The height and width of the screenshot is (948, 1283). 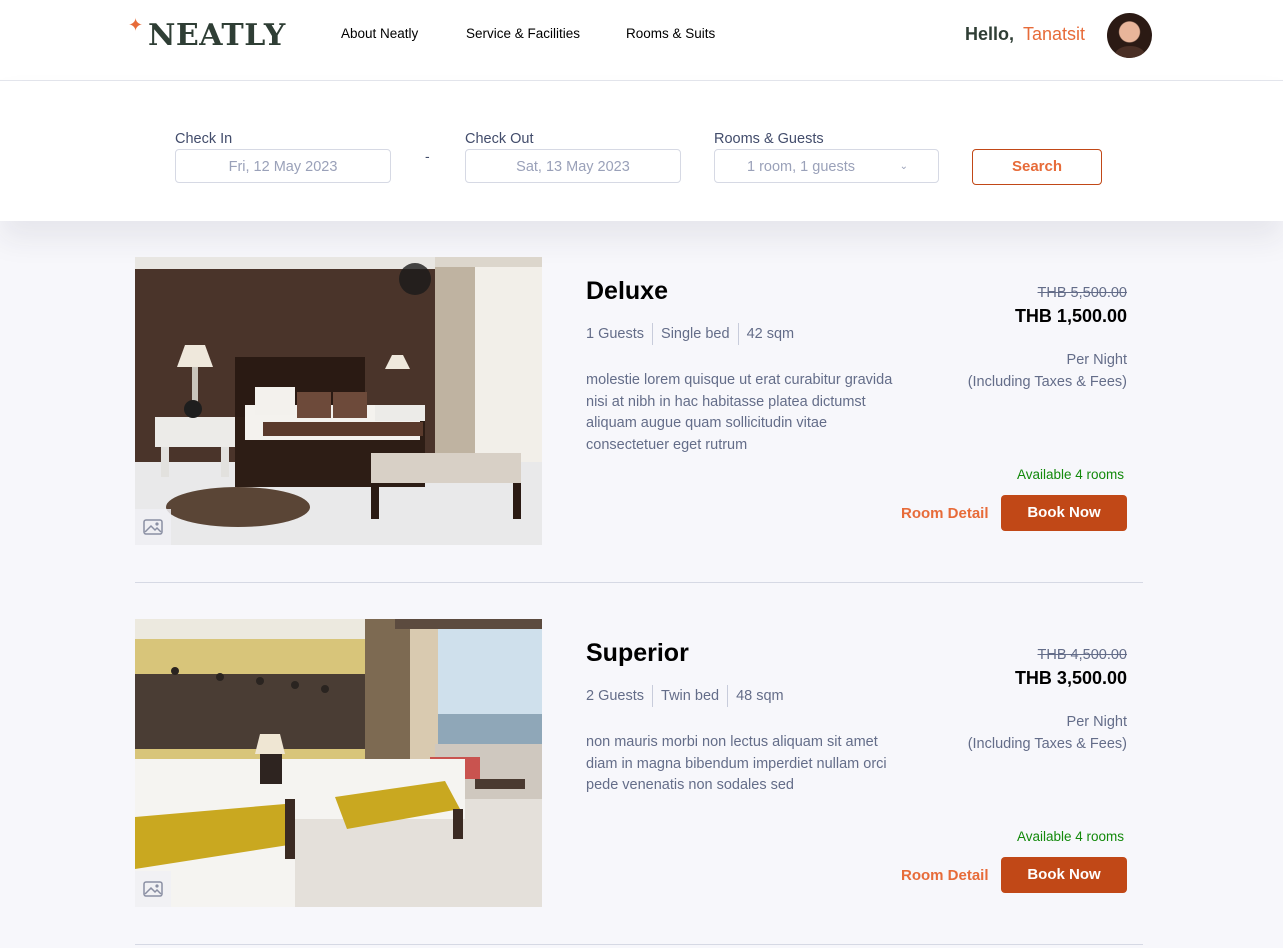 What do you see at coordinates (1129, 35) in the screenshot?
I see `avatar` at bounding box center [1129, 35].